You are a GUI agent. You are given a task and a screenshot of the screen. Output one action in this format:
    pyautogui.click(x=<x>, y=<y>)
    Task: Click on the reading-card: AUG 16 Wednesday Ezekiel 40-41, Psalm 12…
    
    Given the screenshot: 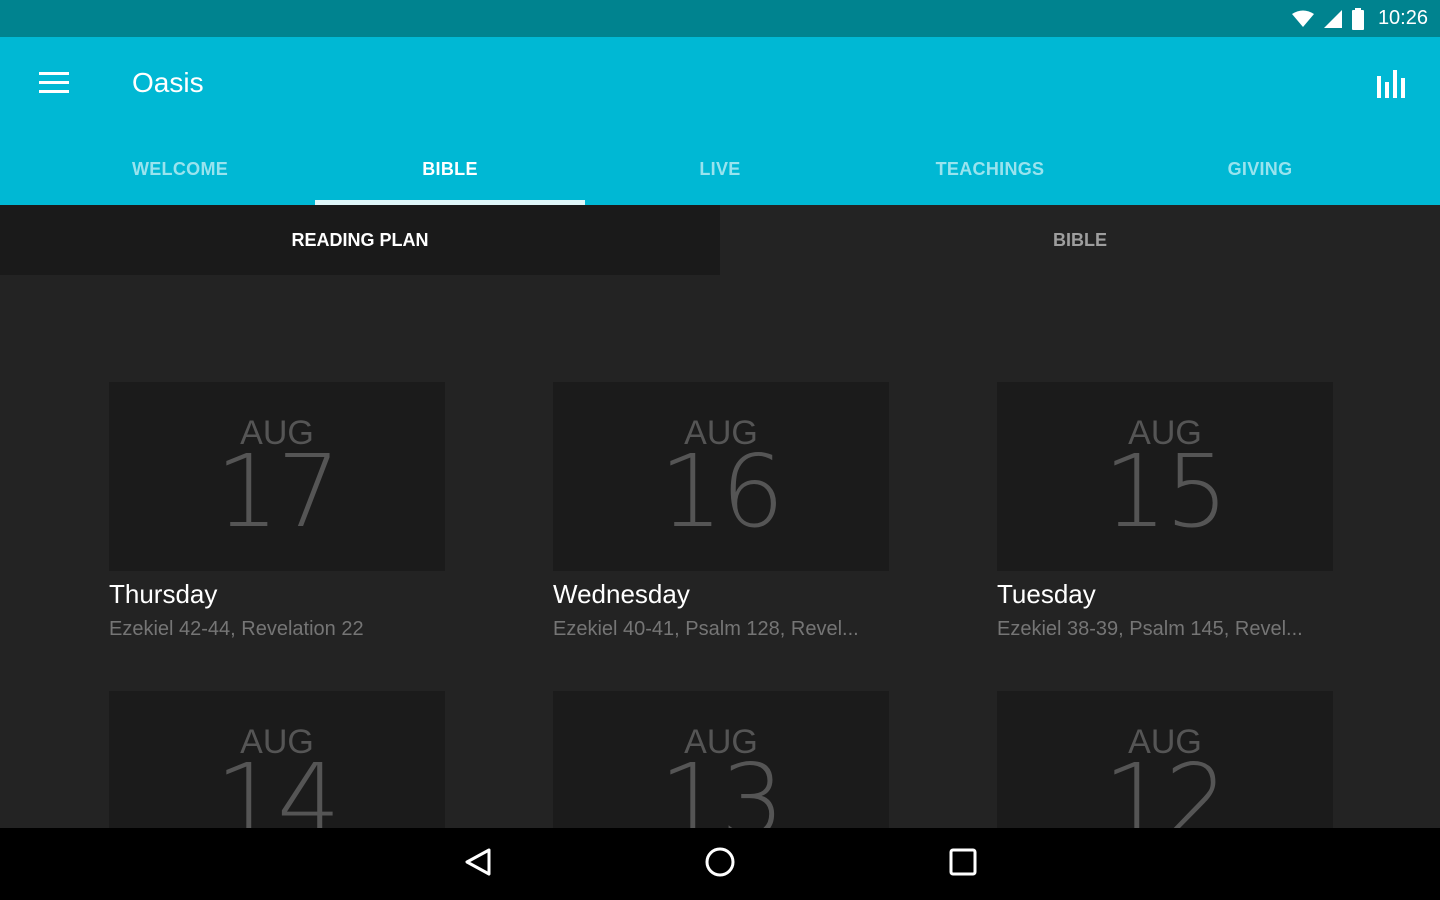 What is the action you would take?
    pyautogui.click(x=721, y=511)
    